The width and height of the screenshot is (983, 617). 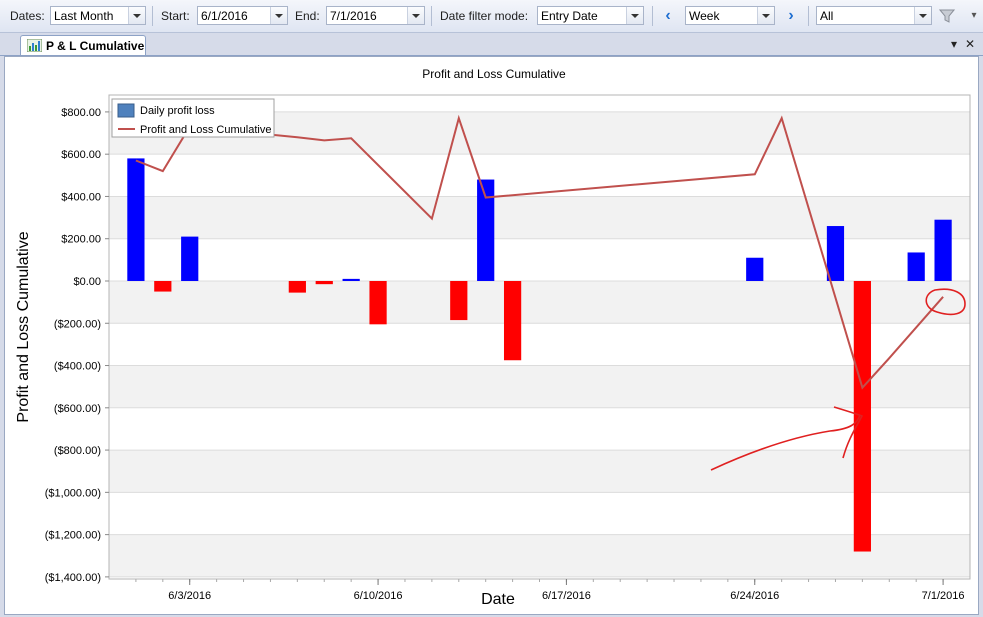 What do you see at coordinates (791, 16) in the screenshot?
I see `chevron-right-icon: ›` at bounding box center [791, 16].